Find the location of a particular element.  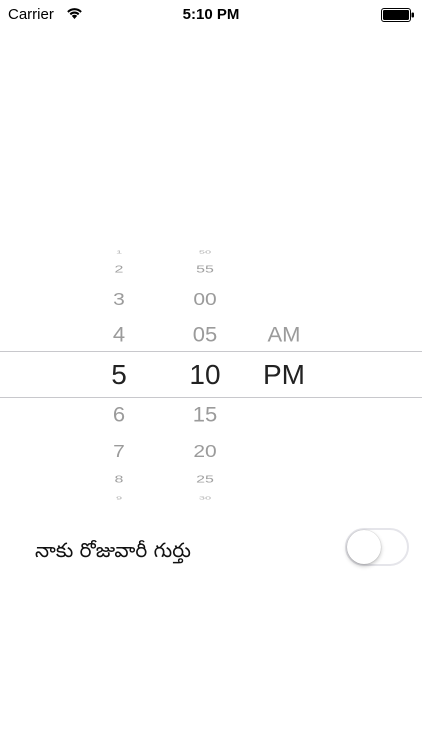

picker-row: 8 is located at coordinates (119, 480).